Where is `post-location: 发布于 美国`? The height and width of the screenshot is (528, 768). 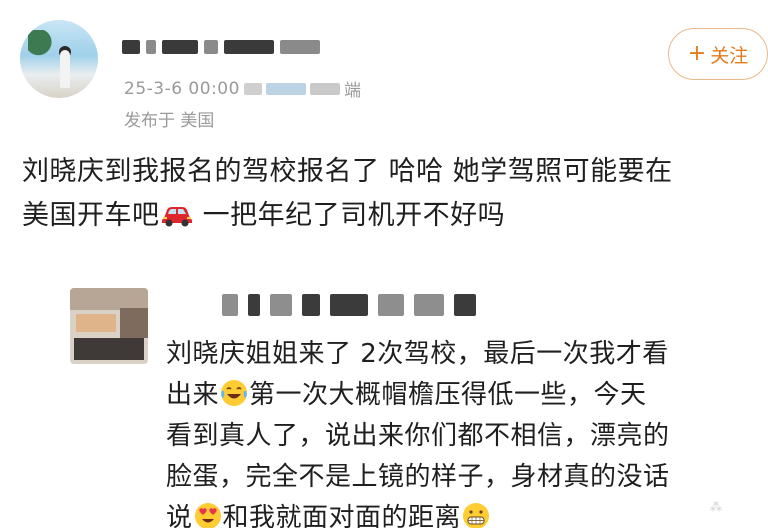 post-location: 发布于 美国 is located at coordinates (169, 121).